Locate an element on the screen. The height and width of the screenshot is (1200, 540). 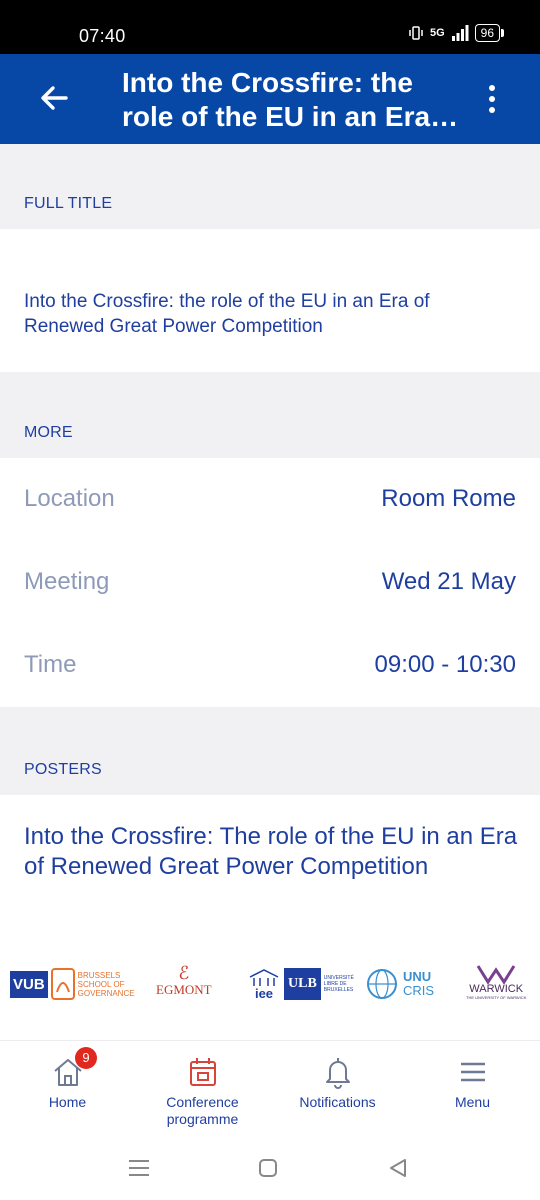
section-header-posters: POSTERS is located at coordinates (270, 751).